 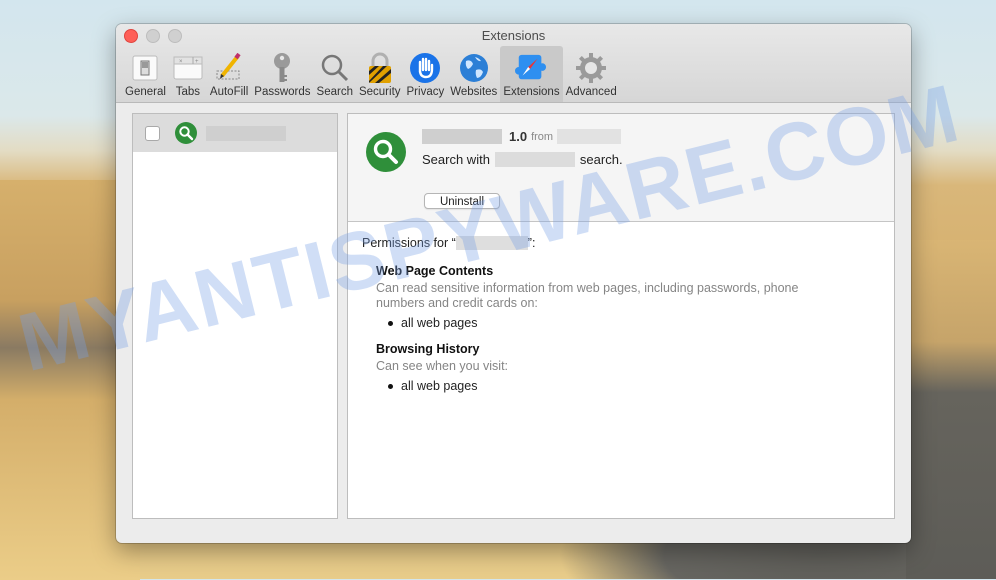 I want to click on globe-icon, so click(x=474, y=68).